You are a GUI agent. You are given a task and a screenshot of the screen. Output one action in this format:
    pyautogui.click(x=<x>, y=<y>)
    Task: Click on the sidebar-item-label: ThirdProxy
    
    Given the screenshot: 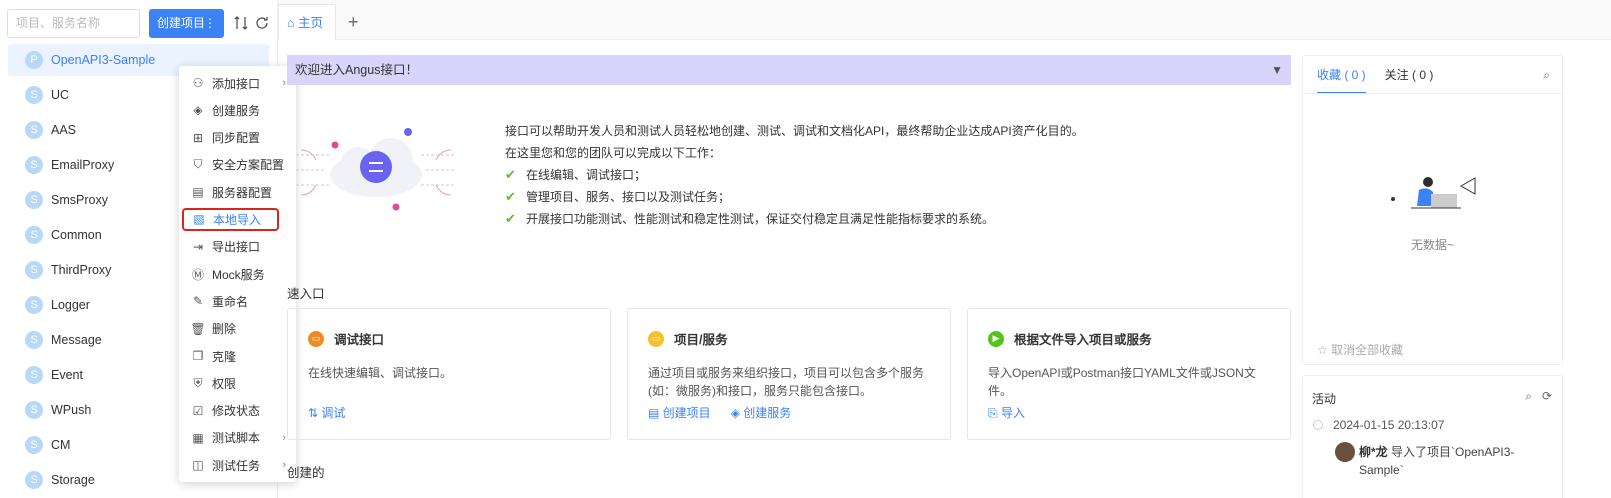 What is the action you would take?
    pyautogui.click(x=81, y=270)
    